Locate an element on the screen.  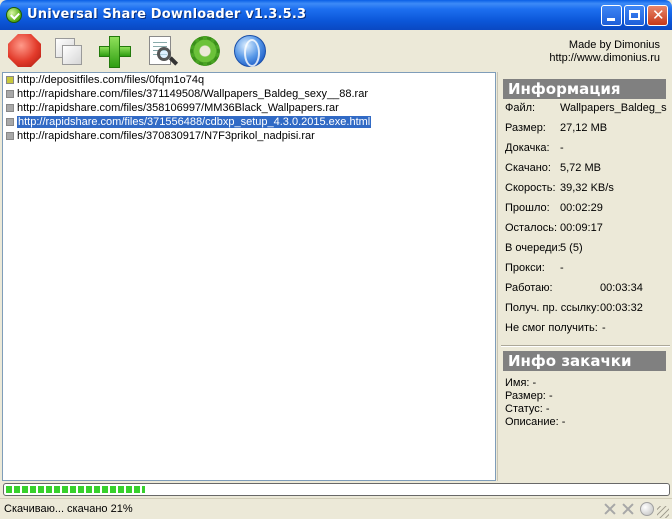
download-info-row: Описание: - is located at coordinates (535, 422).